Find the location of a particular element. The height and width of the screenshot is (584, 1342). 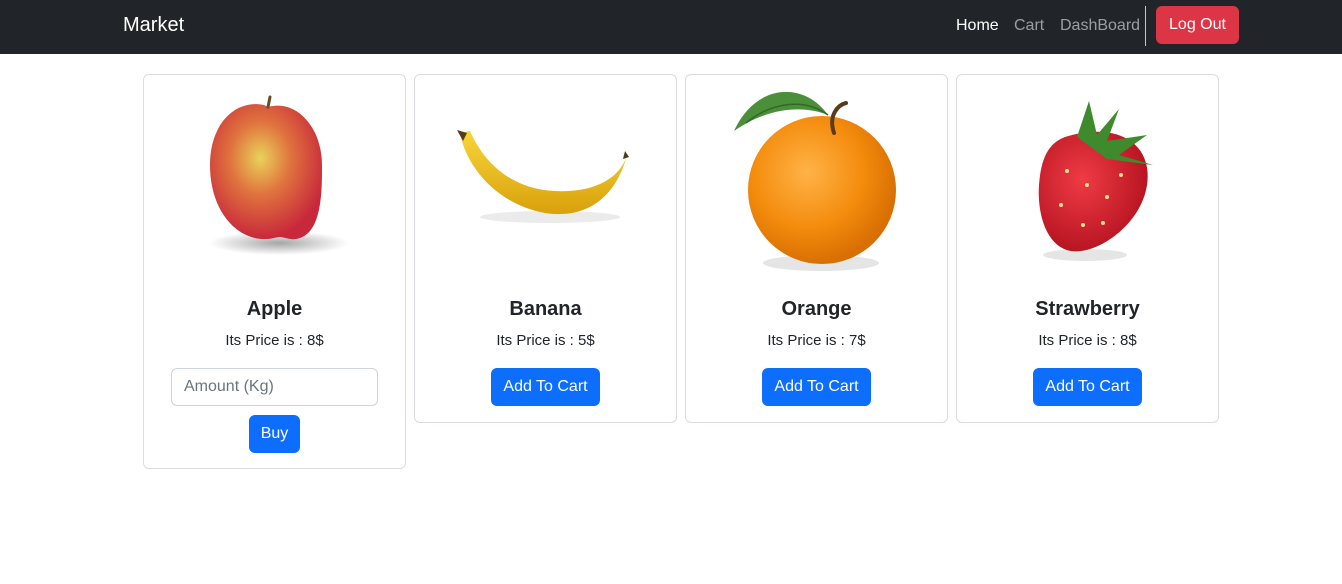

orange-image is located at coordinates (815, 181).